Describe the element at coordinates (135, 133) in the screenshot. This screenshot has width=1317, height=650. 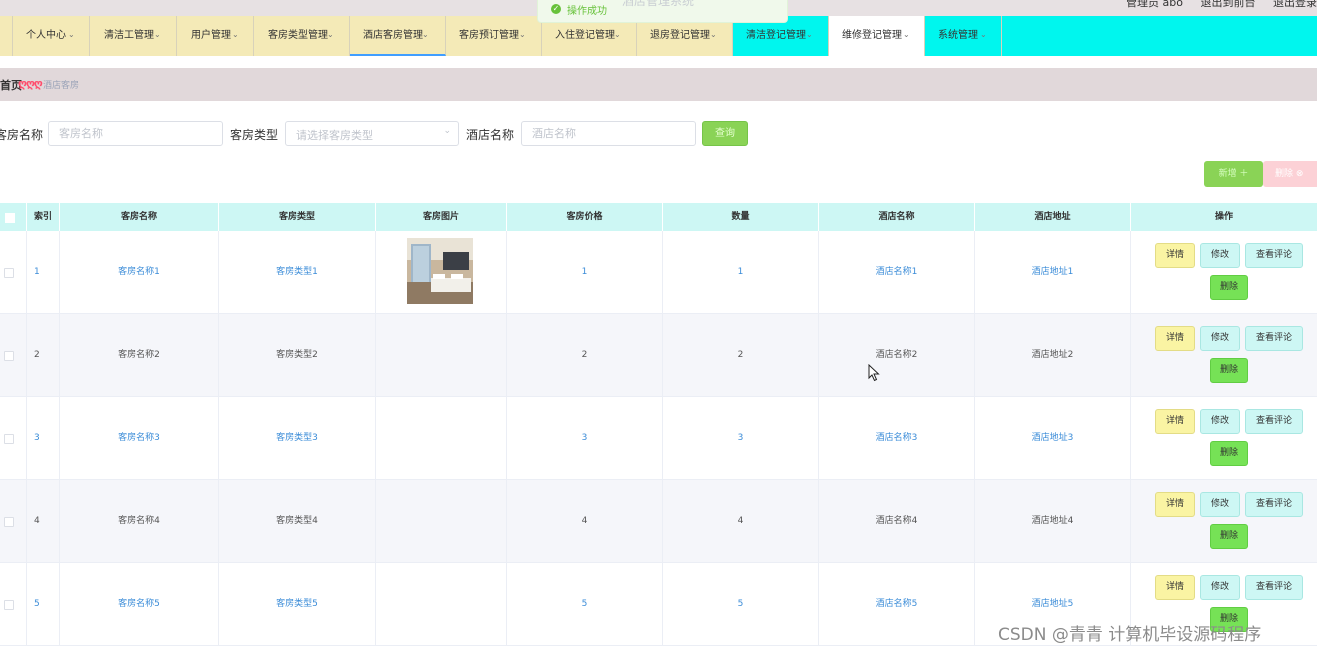
I see `room-name-input` at that location.